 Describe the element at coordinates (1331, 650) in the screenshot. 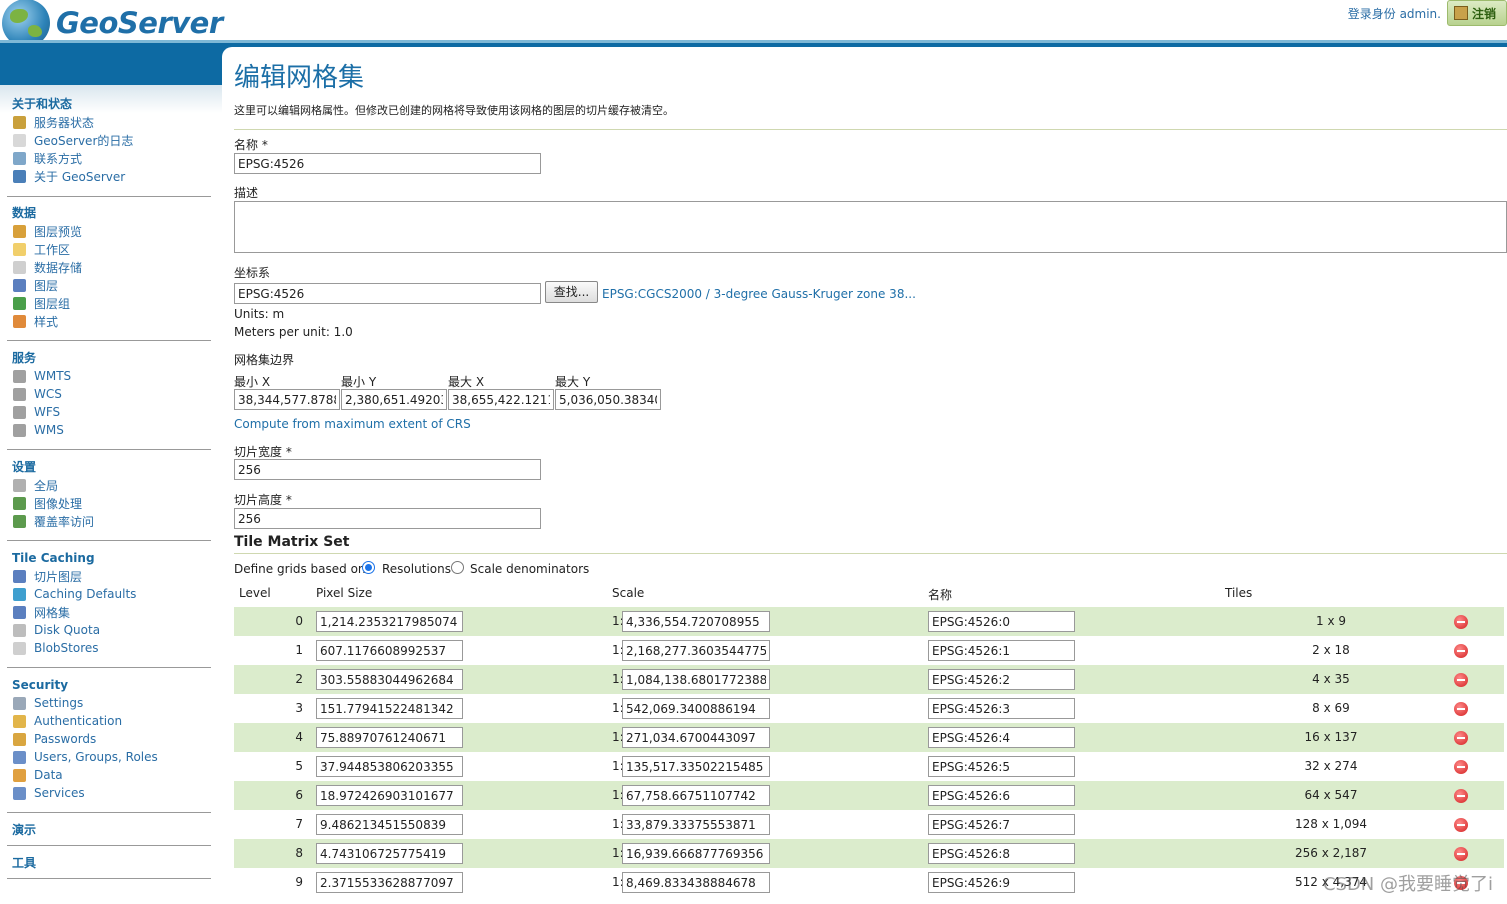

I see `tiles-cell: 2 x 18` at that location.